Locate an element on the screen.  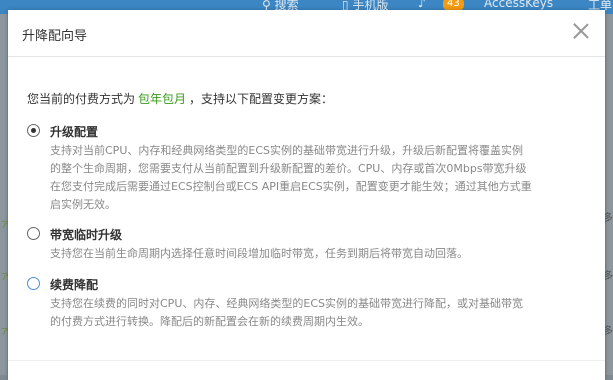
intro-suffix: ，支持以下配置变更方案： is located at coordinates (261, 99).